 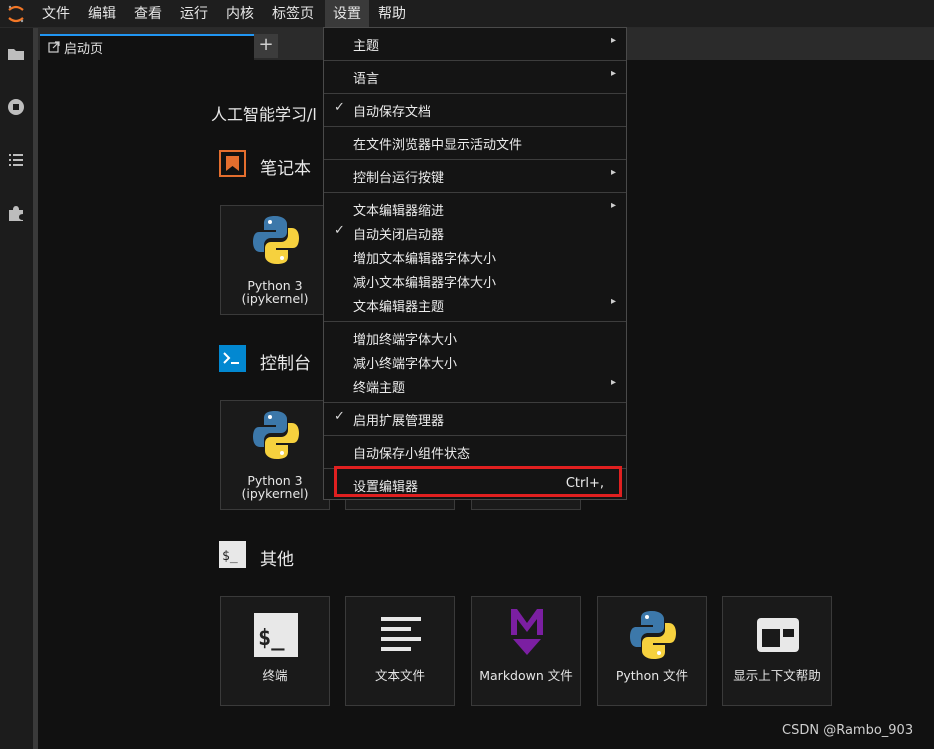 What do you see at coordinates (275, 675) in the screenshot?
I see `card-label: 终端` at bounding box center [275, 675].